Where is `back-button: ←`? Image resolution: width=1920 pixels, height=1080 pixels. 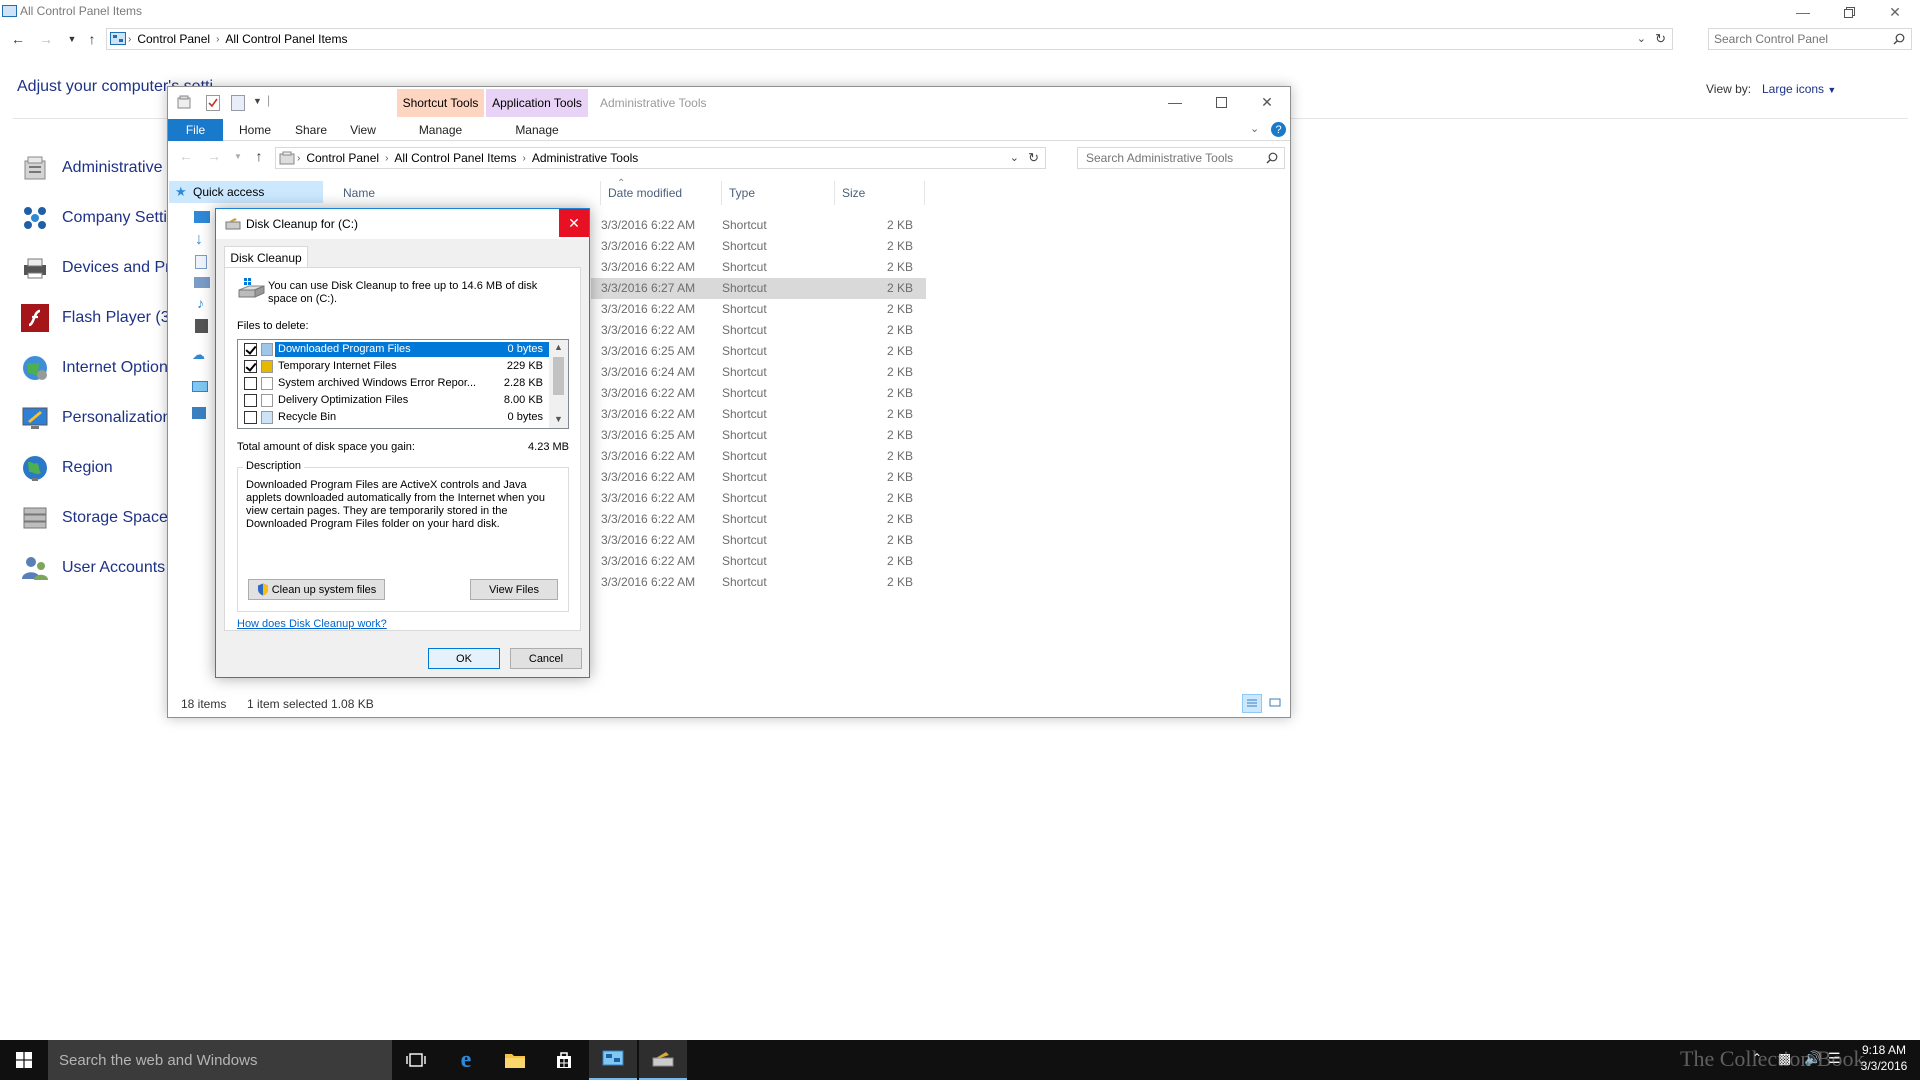
back-button: ← is located at coordinates (18, 39).